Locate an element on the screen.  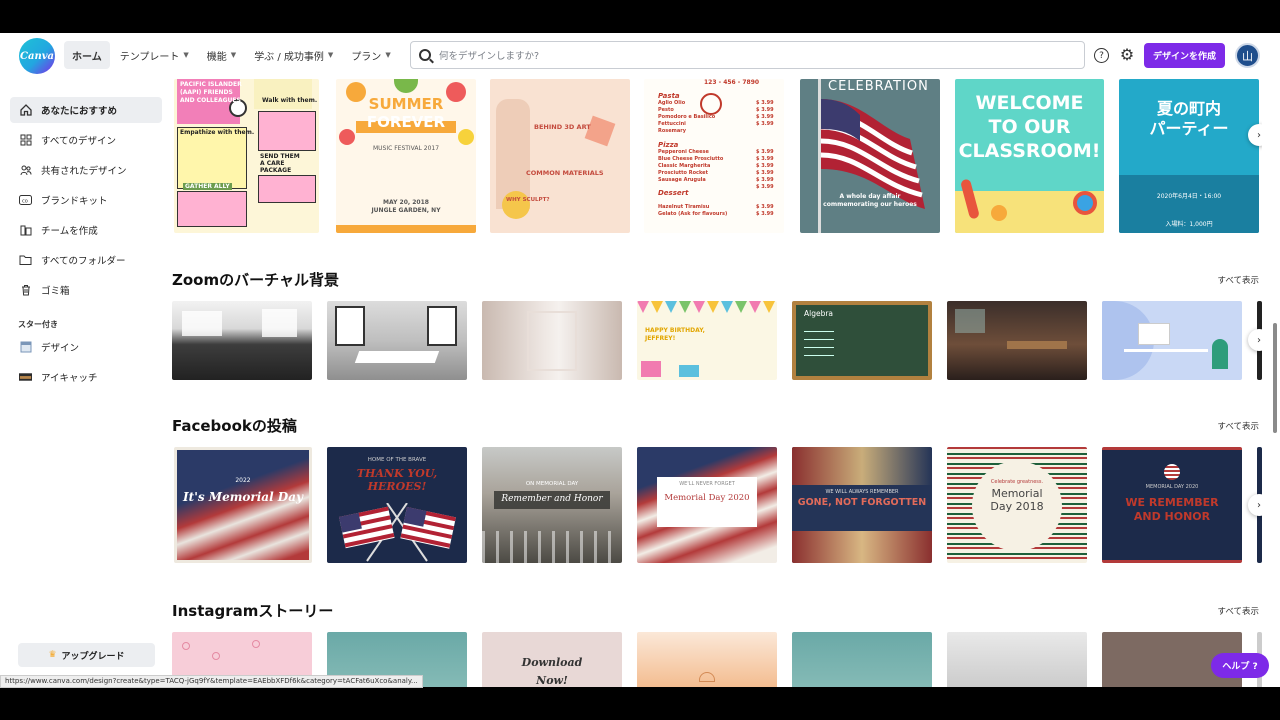
nav-plans-label: プラン is located at coordinates (366, 57).